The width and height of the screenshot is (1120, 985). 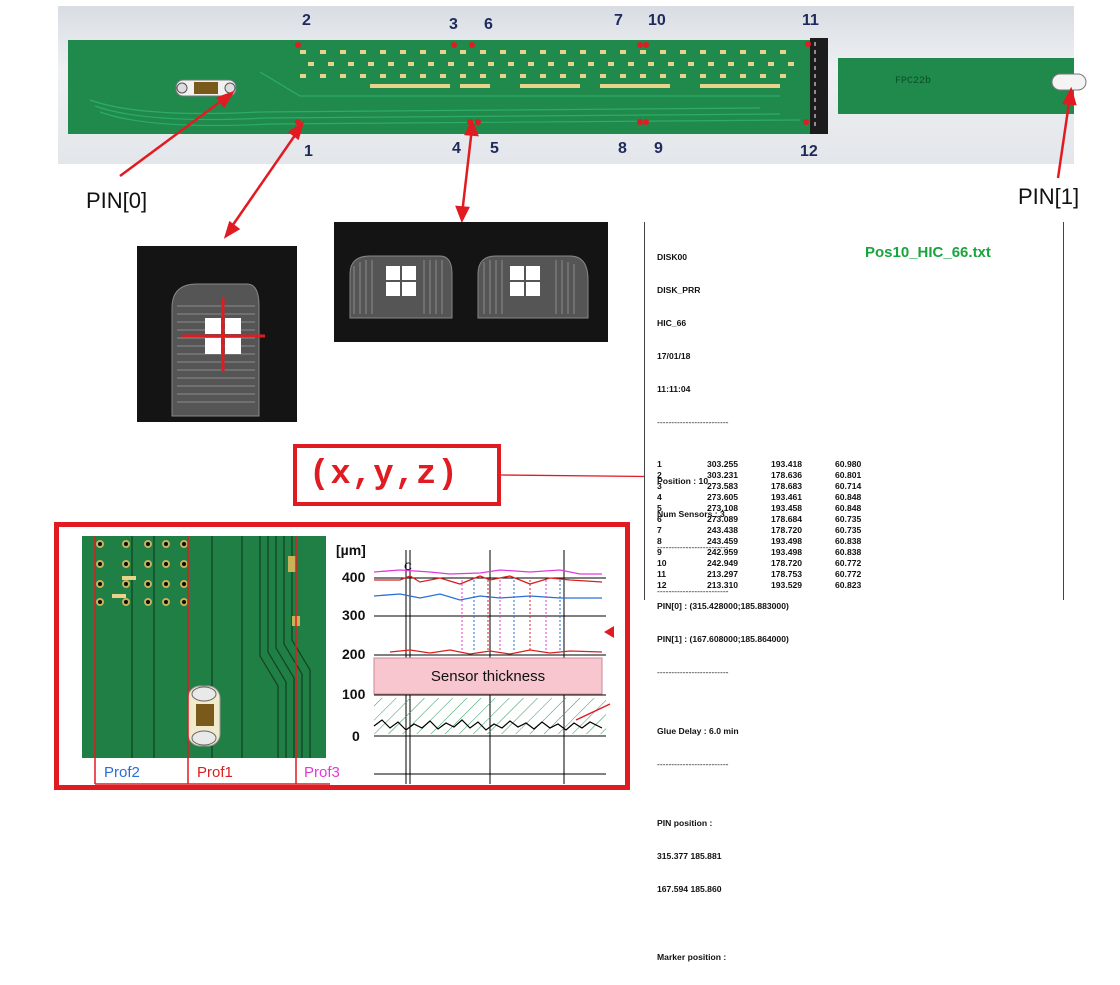 I want to click on marker-x: 242.959, so click(x=723, y=552).